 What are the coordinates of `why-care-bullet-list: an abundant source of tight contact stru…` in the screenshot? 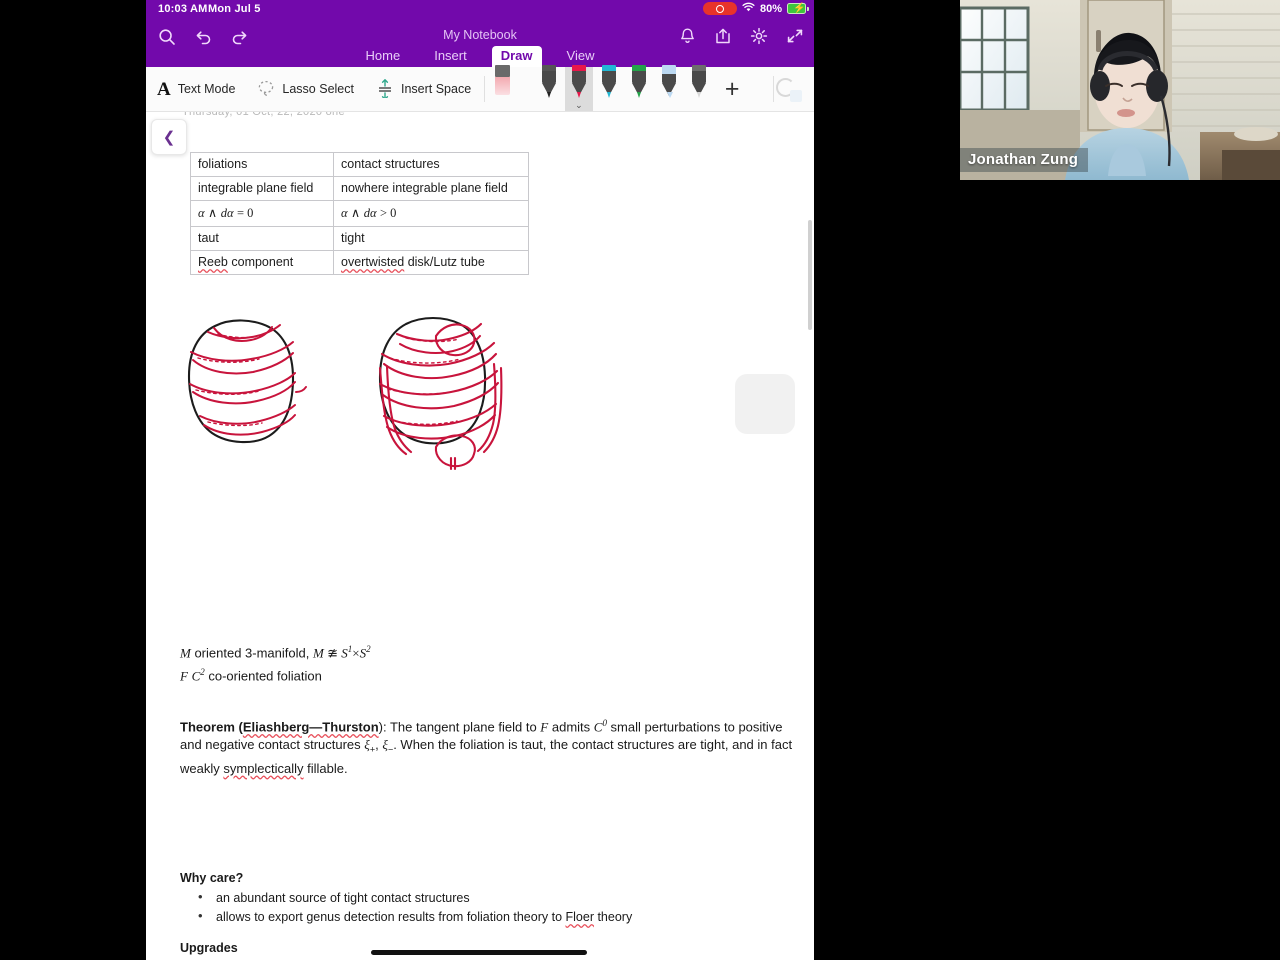 It's located at (406, 907).